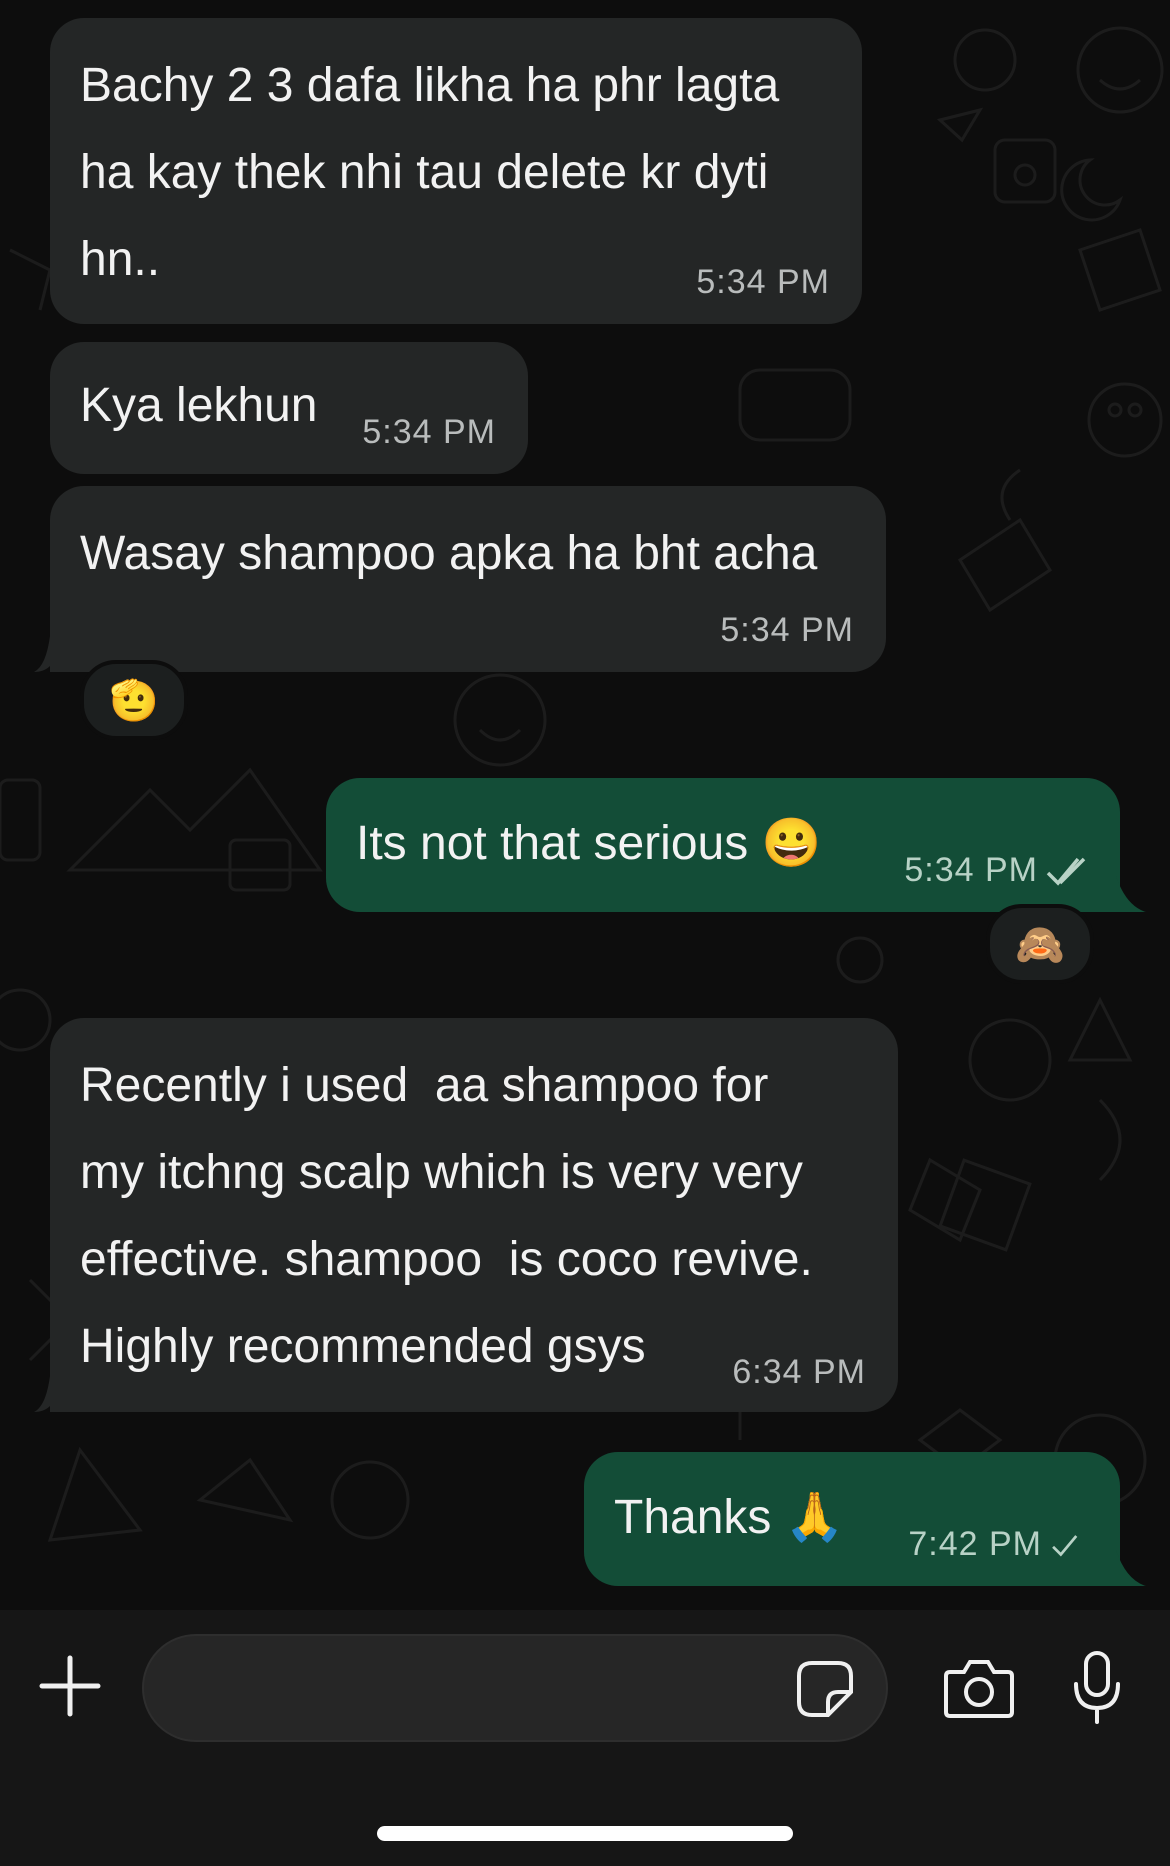  Describe the element at coordinates (585, 1833) in the screenshot. I see `home-indicator` at that location.